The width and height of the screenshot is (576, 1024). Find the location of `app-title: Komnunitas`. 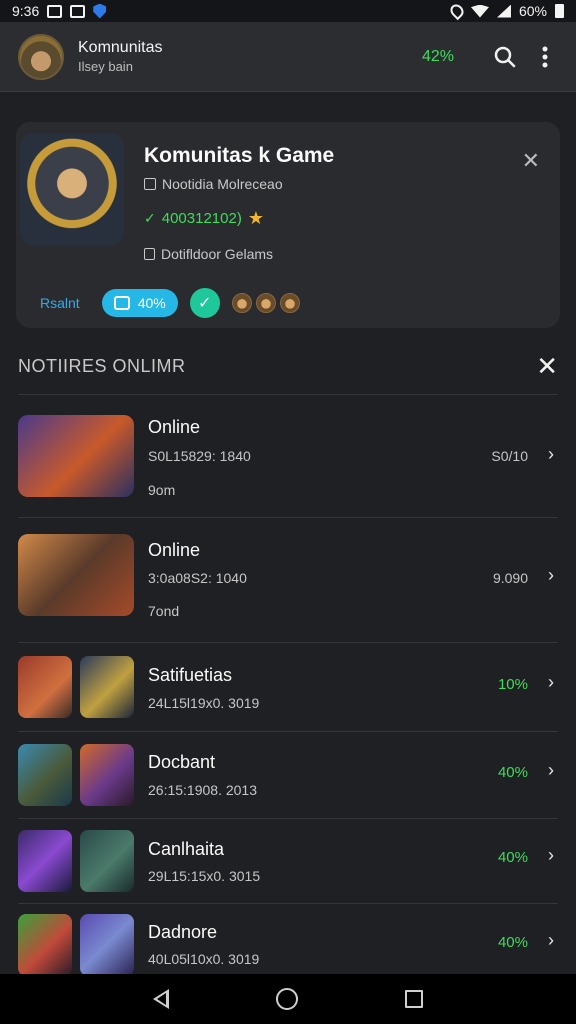

app-title: Komnunitas is located at coordinates (120, 47).